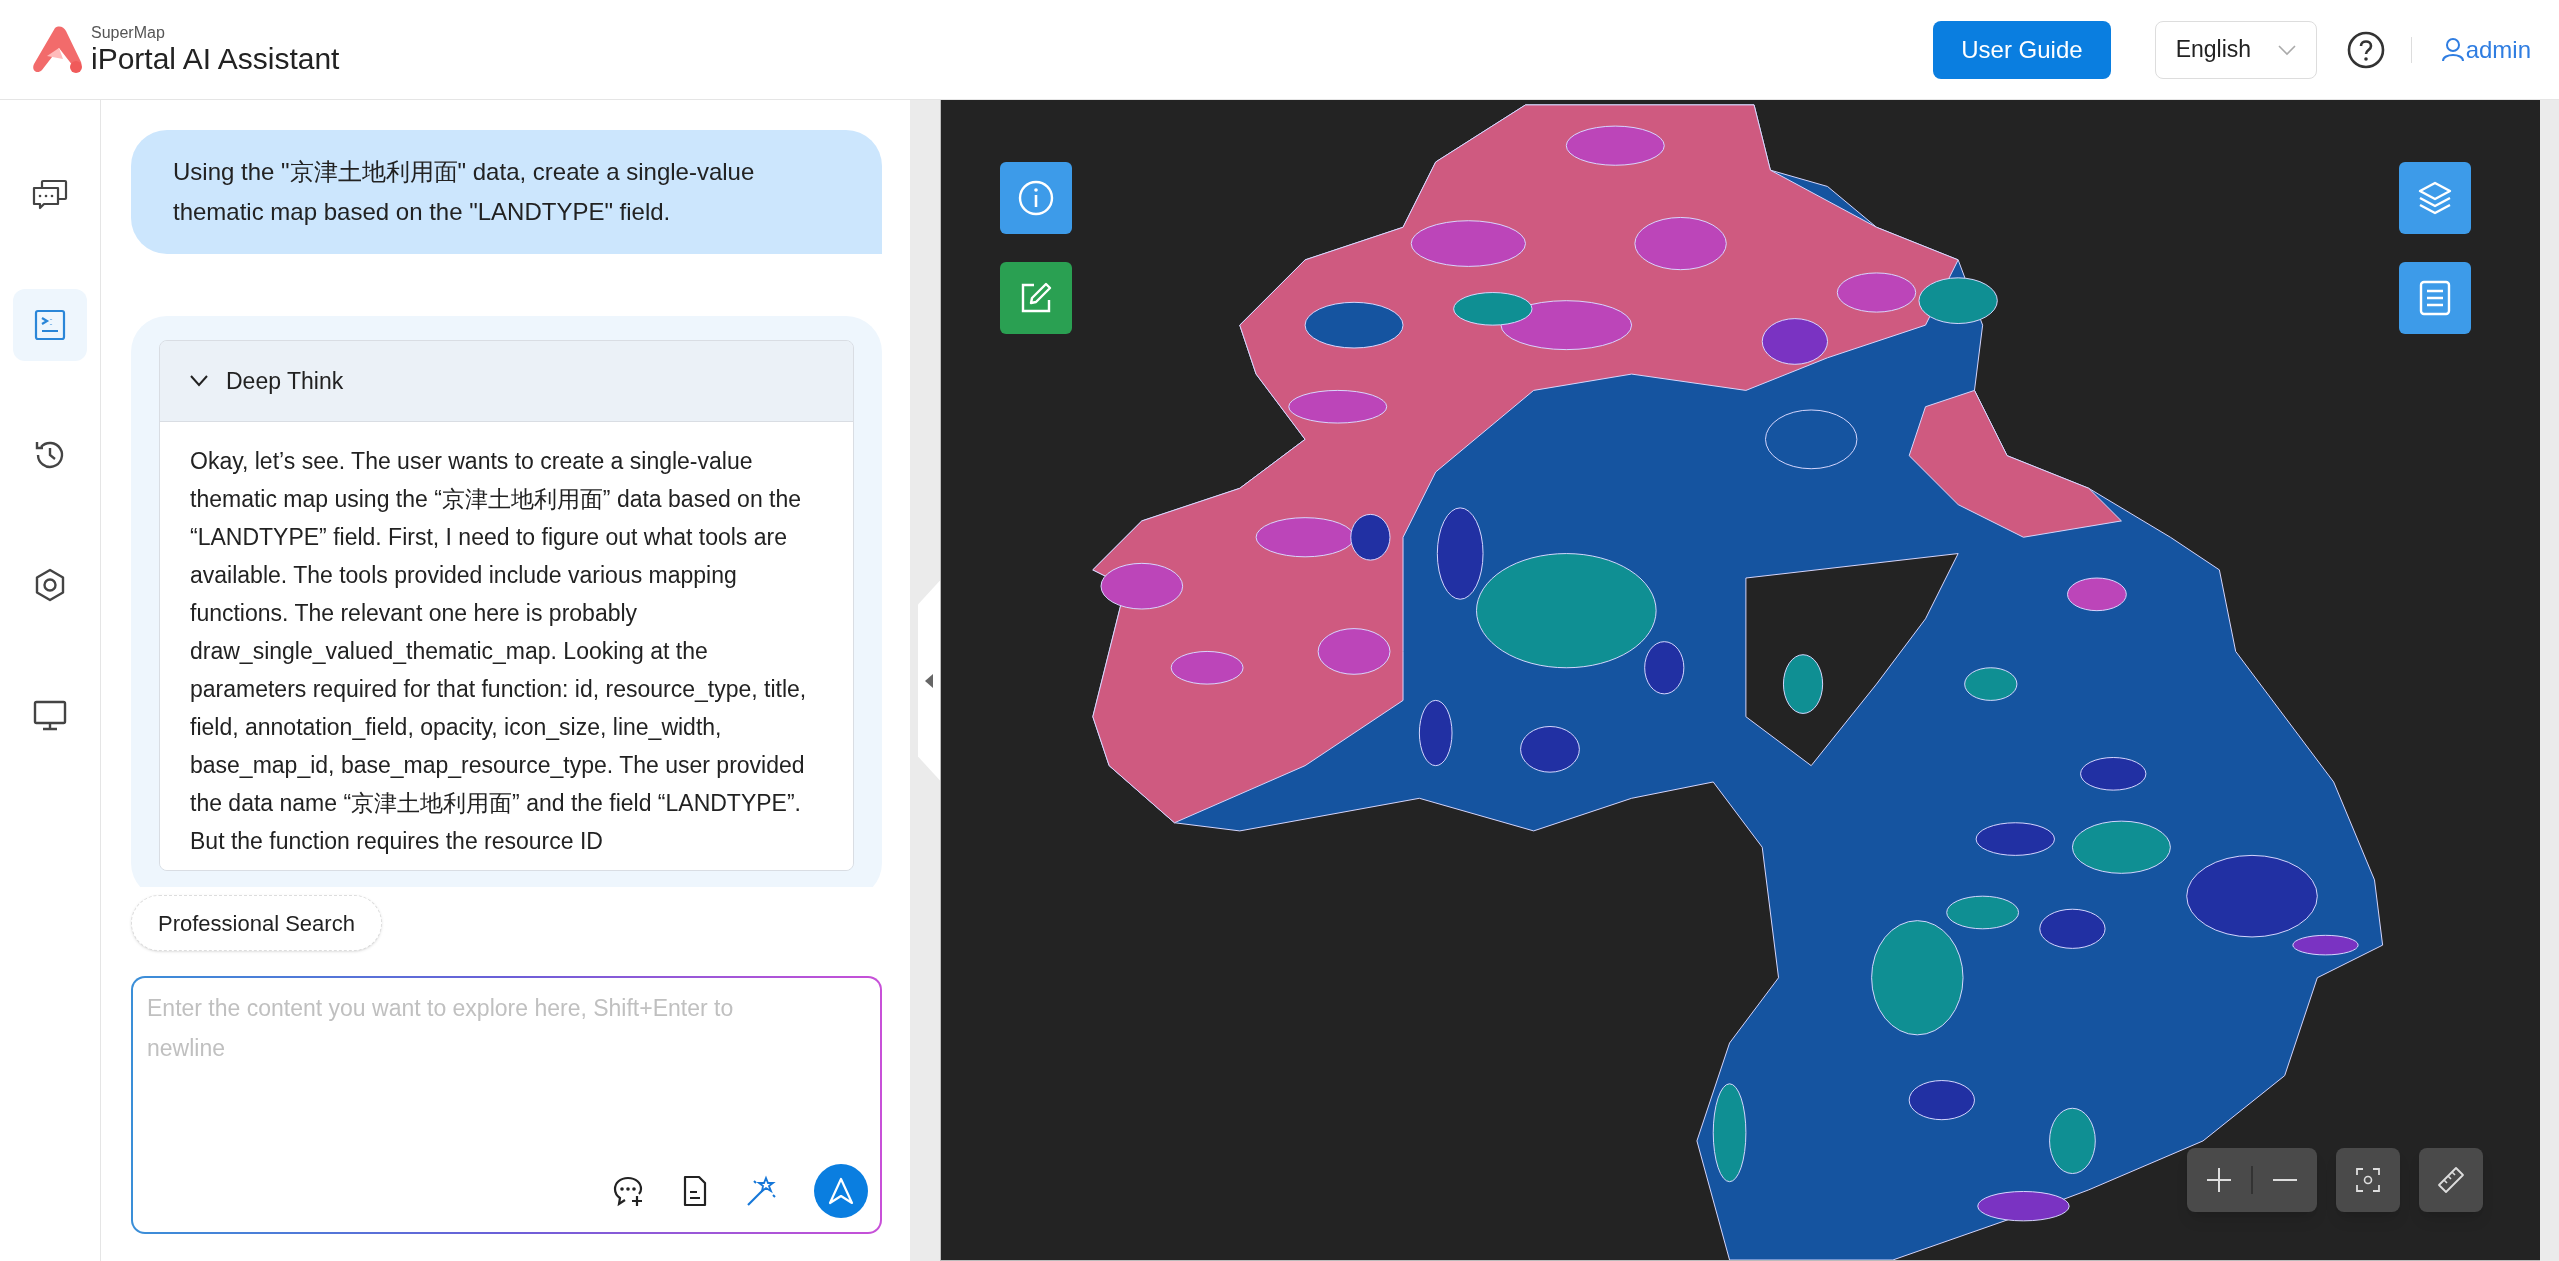  What do you see at coordinates (628, 1191) in the screenshot?
I see `new-chat-icon` at bounding box center [628, 1191].